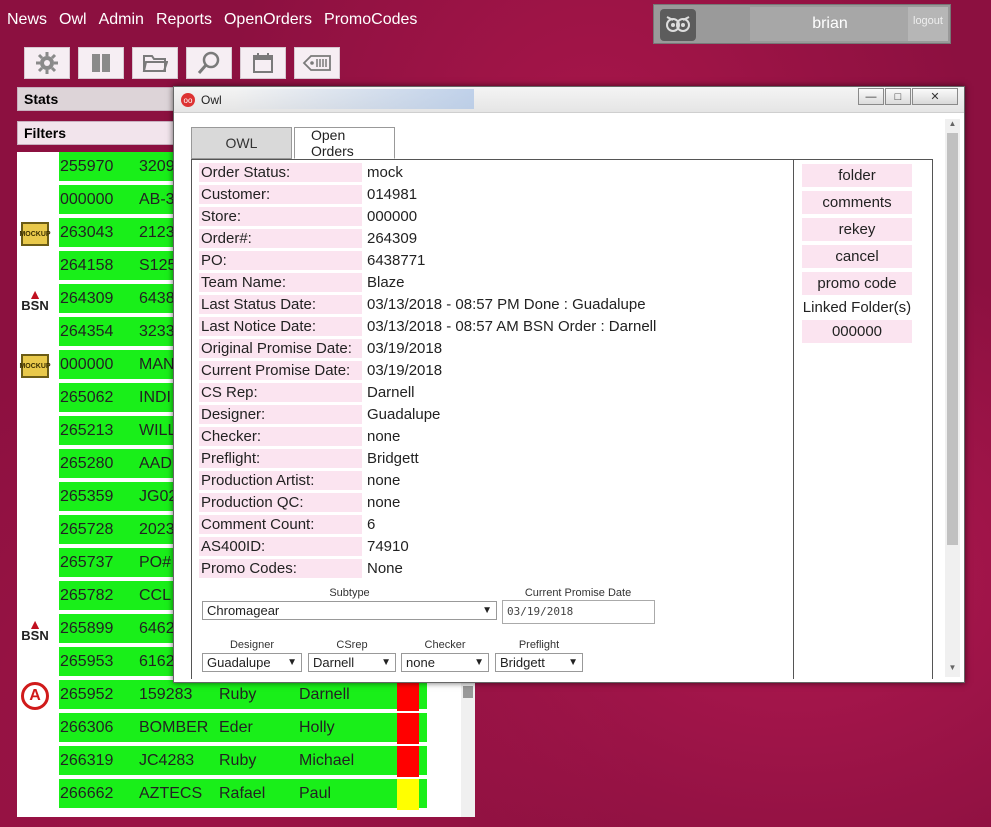 This screenshot has height=827, width=991. Describe the element at coordinates (280, 348) in the screenshot. I see `field-label: Original Promise Date:` at that location.